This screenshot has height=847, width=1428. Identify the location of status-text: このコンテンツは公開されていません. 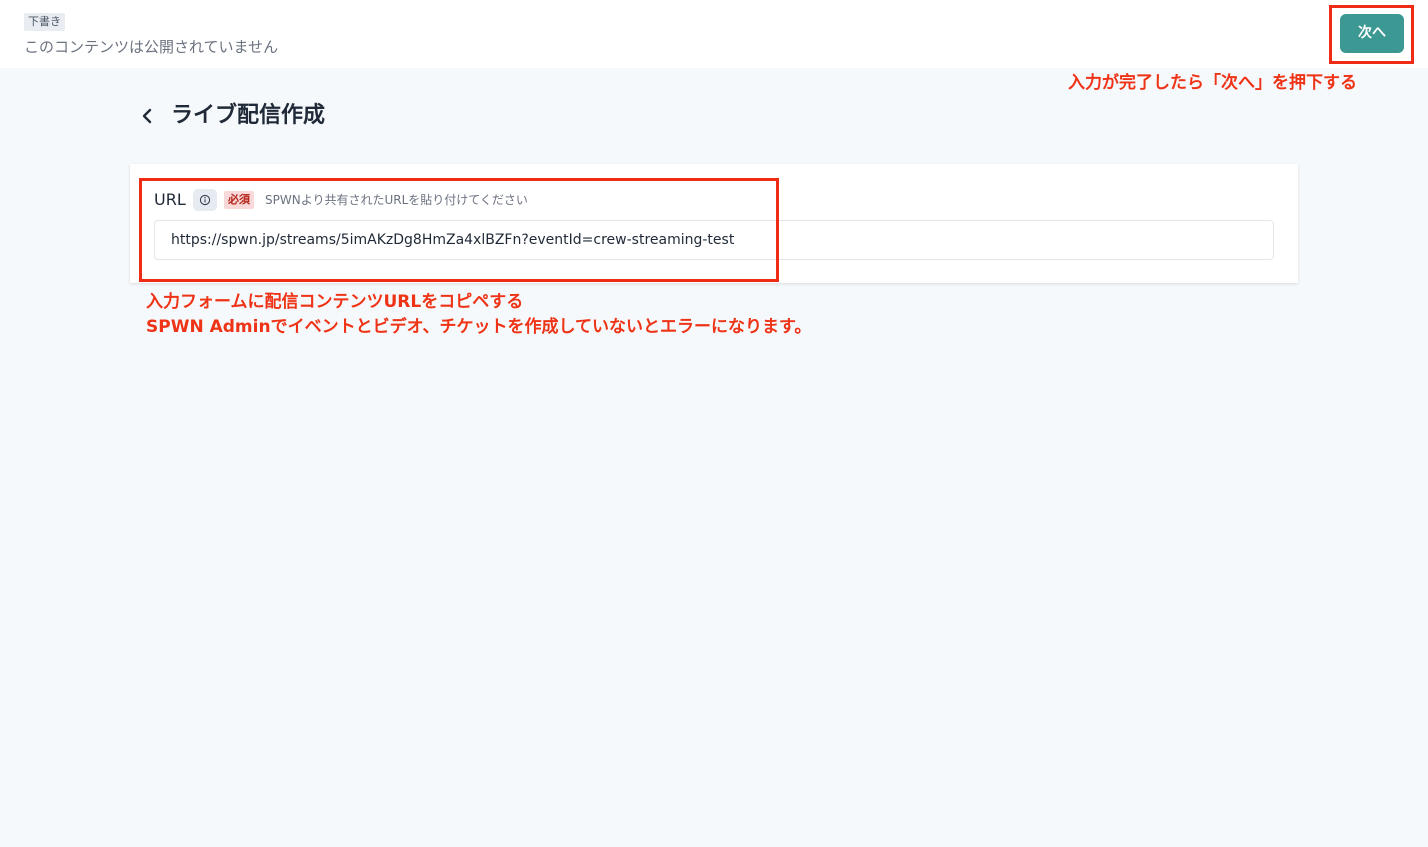
(151, 47).